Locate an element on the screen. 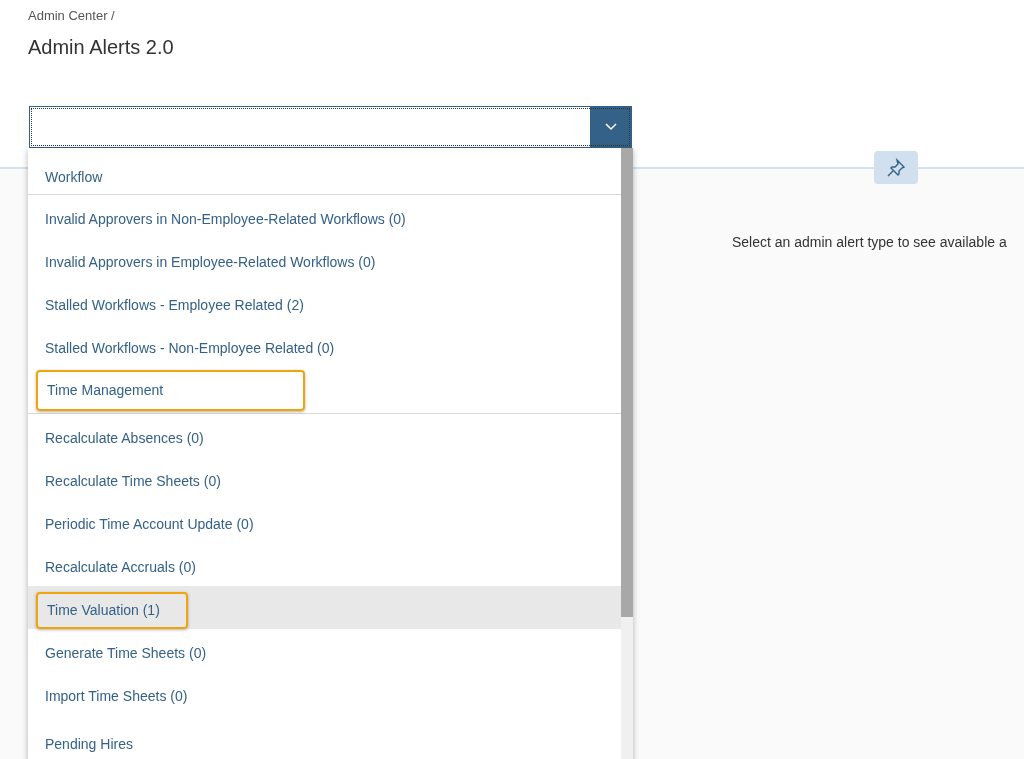 The width and height of the screenshot is (1024, 759). pin-icon is located at coordinates (896, 167).